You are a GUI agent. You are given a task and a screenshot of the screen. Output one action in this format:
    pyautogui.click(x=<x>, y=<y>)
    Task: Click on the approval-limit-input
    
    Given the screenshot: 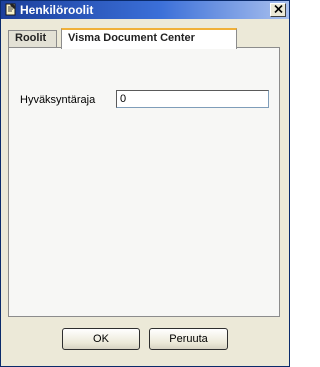 What is the action you would take?
    pyautogui.click(x=192, y=99)
    